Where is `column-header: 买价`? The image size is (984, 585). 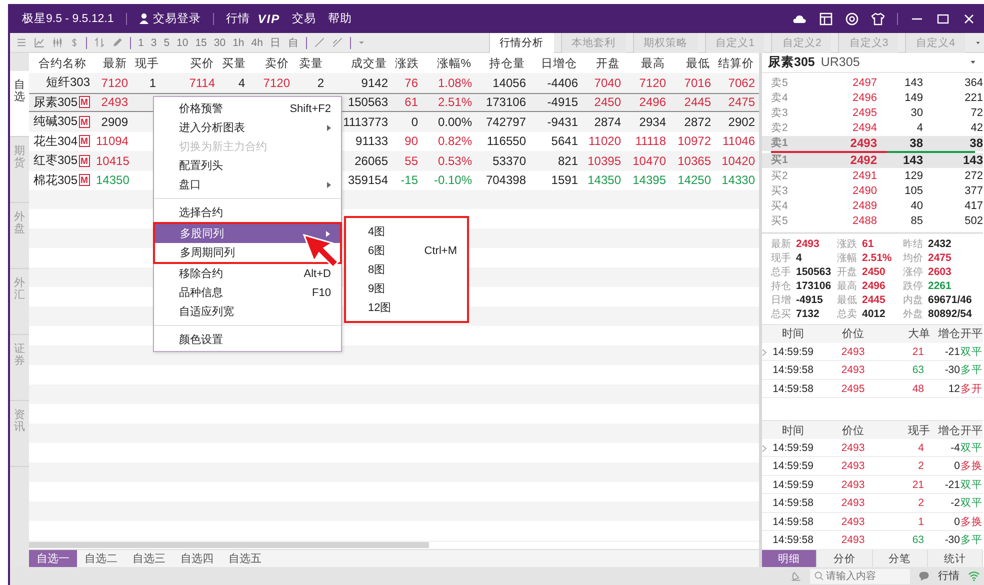
column-header: 买价 is located at coordinates (188, 63).